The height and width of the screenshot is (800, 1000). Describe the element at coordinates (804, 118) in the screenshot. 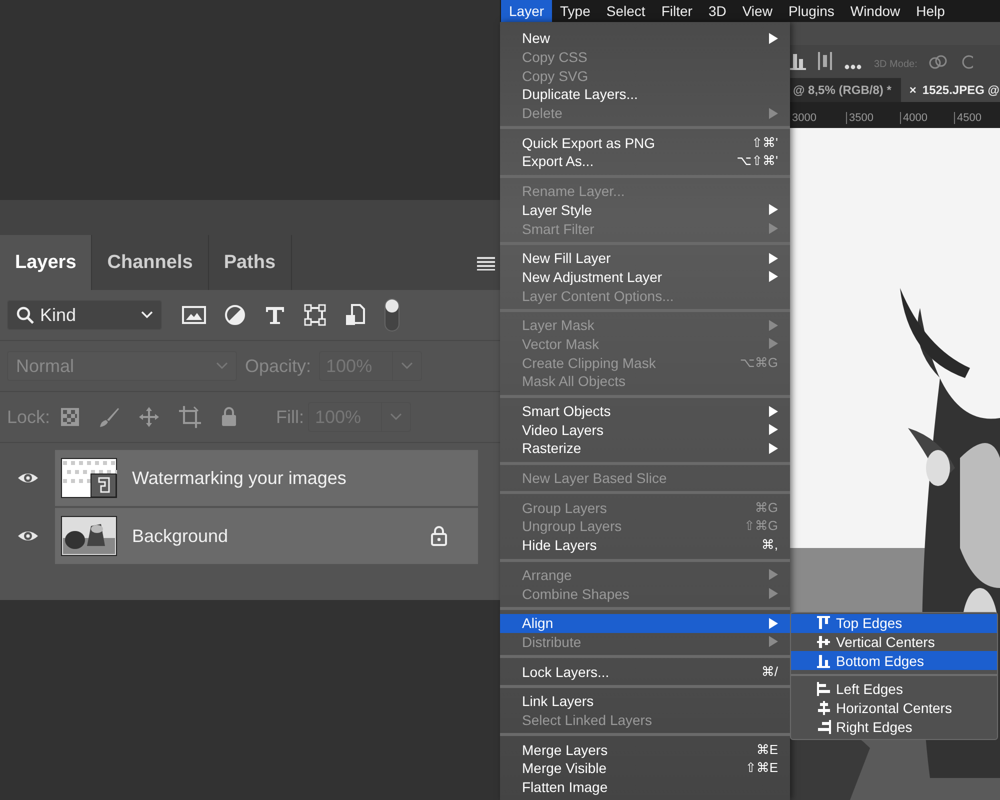

I see `ruler-label: 3000` at that location.